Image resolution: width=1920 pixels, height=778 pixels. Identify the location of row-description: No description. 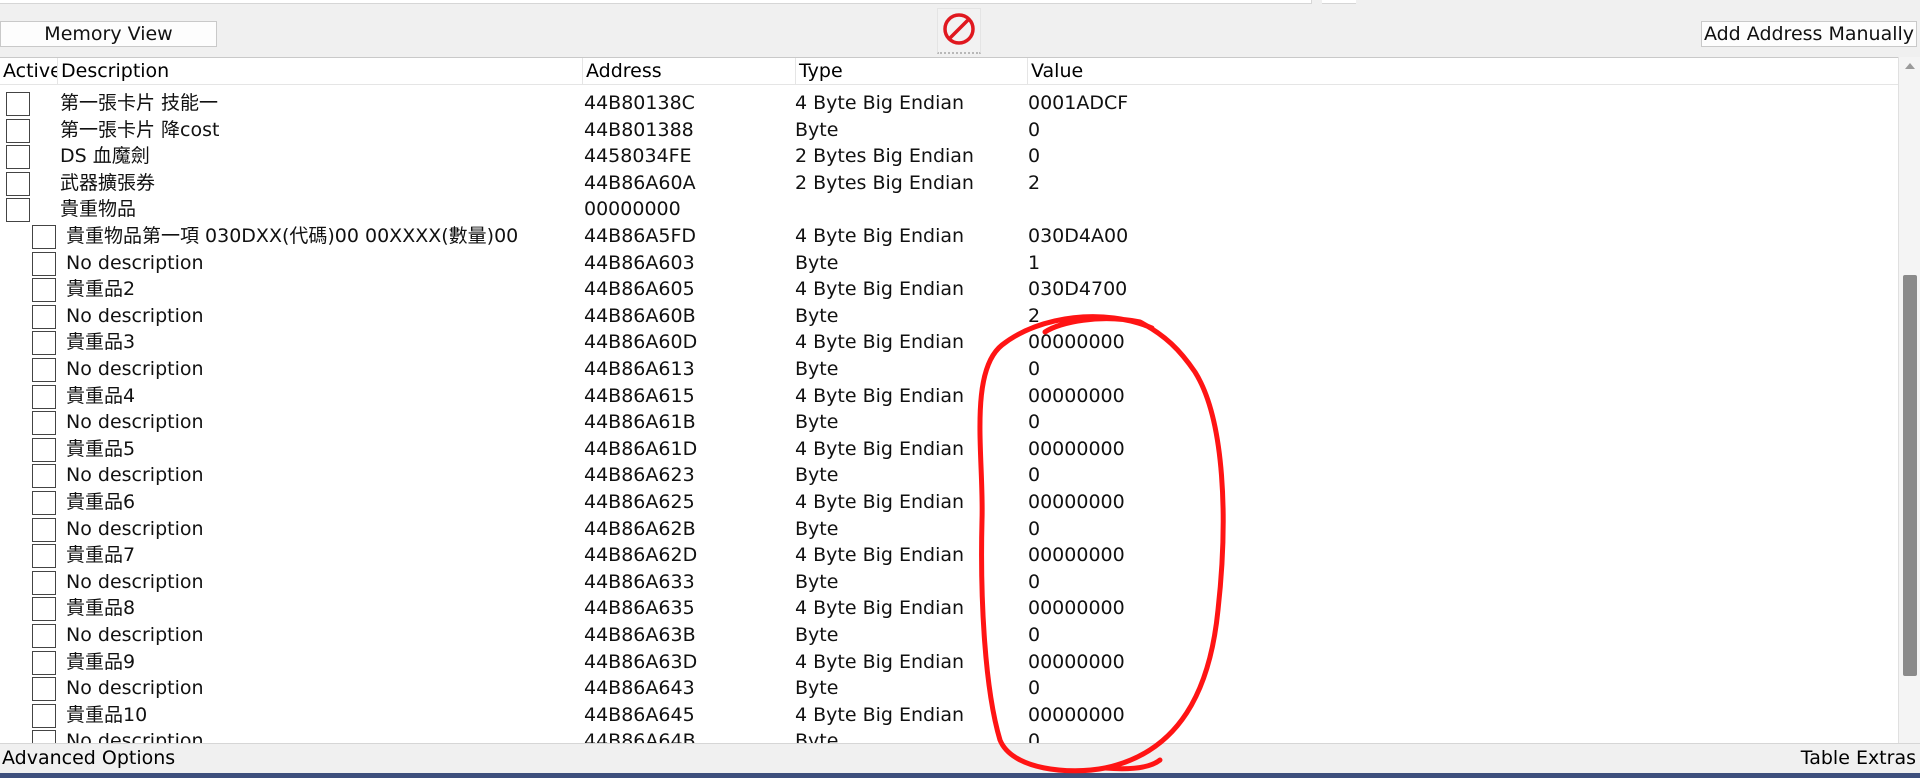
(135, 688).